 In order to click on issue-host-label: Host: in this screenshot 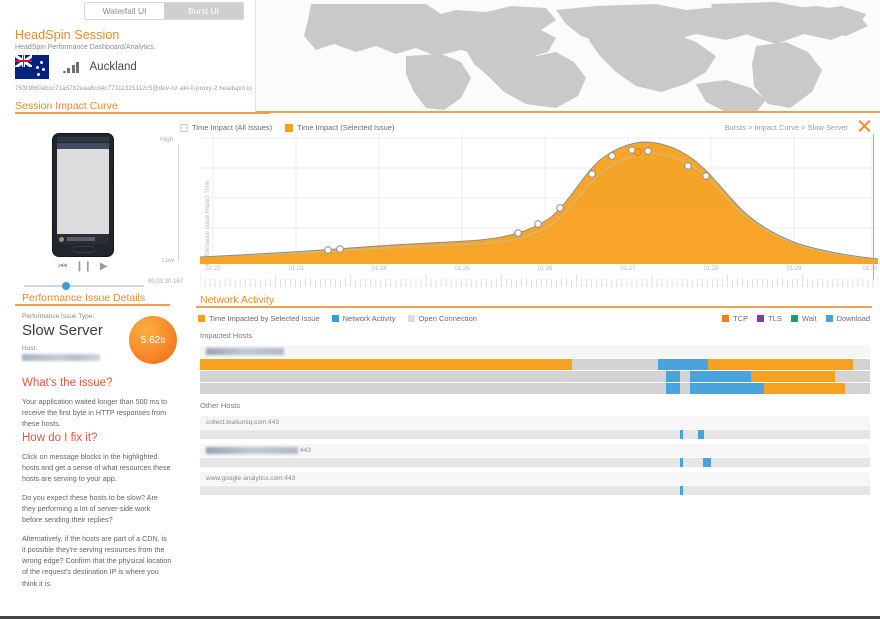, I will do `click(30, 348)`.